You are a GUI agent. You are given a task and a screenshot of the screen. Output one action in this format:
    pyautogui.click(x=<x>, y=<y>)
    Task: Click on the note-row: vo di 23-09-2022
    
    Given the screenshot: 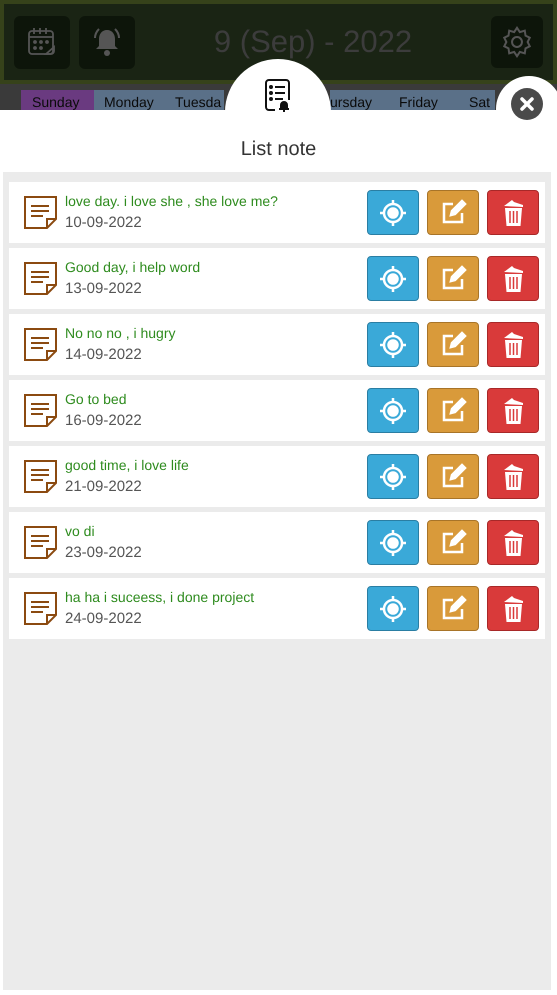 What is the action you would take?
    pyautogui.click(x=277, y=542)
    